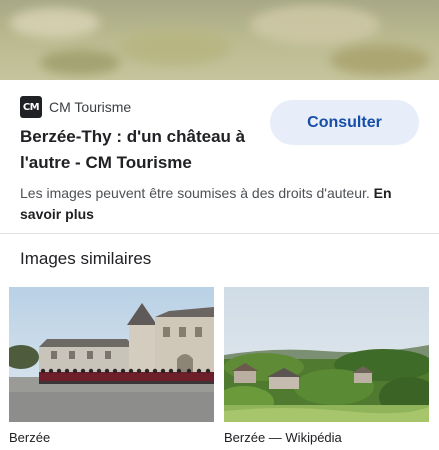 The height and width of the screenshot is (450, 439). What do you see at coordinates (344, 122) in the screenshot?
I see `consult-button: Consulter` at bounding box center [344, 122].